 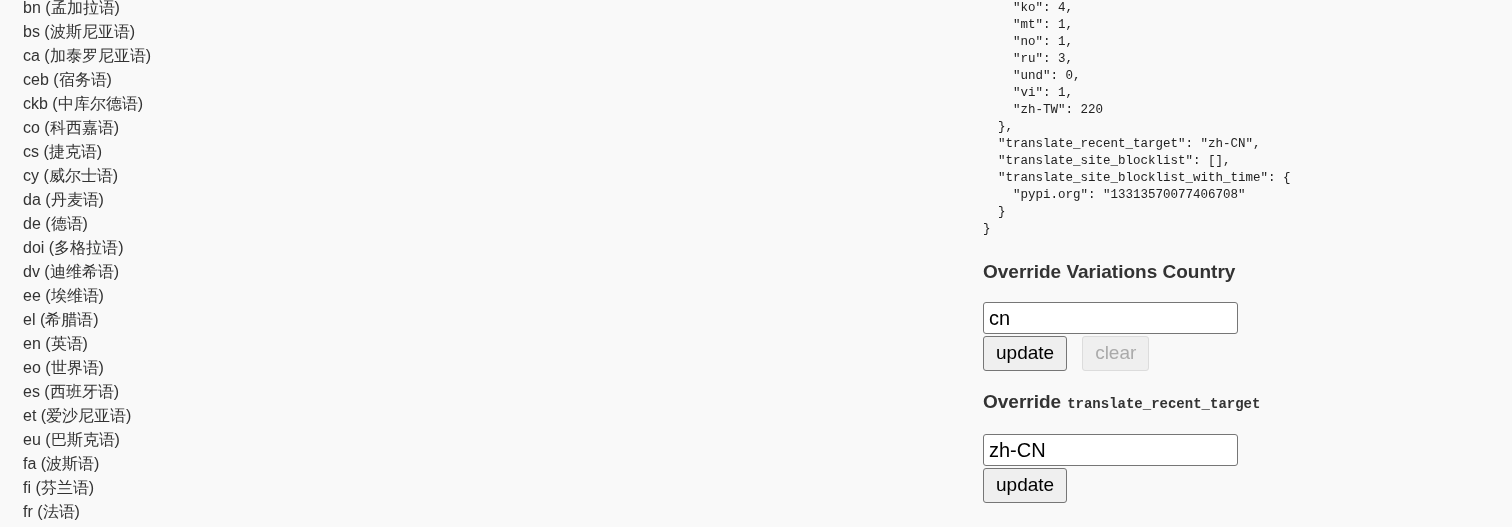 What do you see at coordinates (71, 272) in the screenshot?
I see `language-item: dv (迪维希语)` at bounding box center [71, 272].